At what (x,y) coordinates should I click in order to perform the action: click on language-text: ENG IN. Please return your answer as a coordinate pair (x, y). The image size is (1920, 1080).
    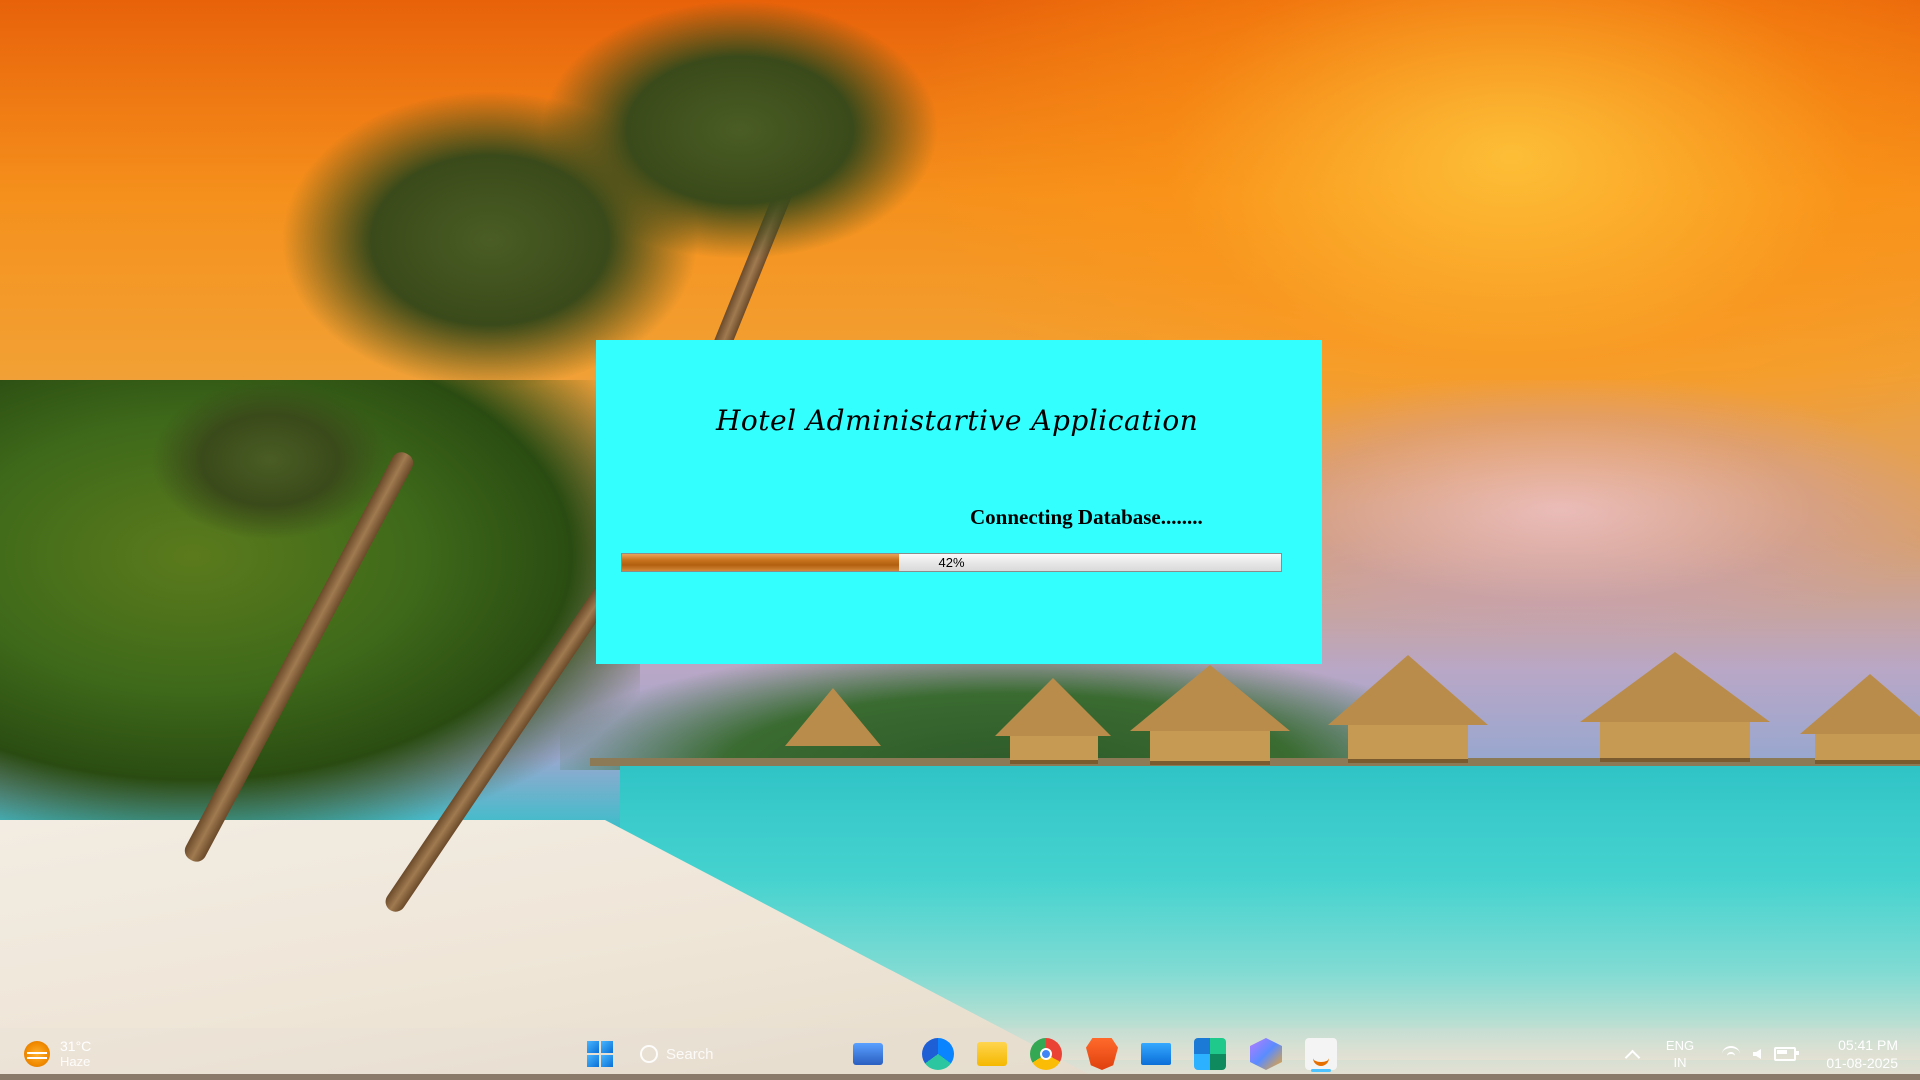
    Looking at the image, I should click on (1680, 1054).